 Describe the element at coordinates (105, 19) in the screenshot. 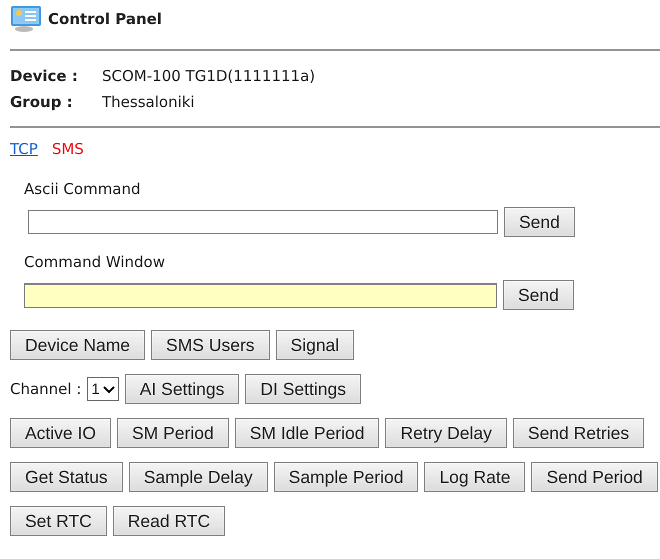

I see `page-title: Control Panel` at that location.